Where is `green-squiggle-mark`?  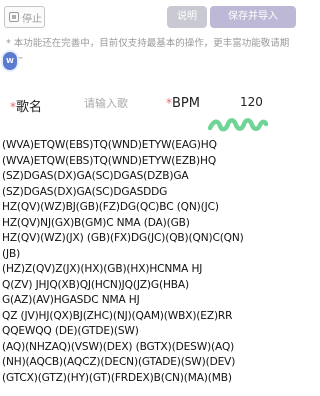
green-squiggle-mark is located at coordinates (238, 125).